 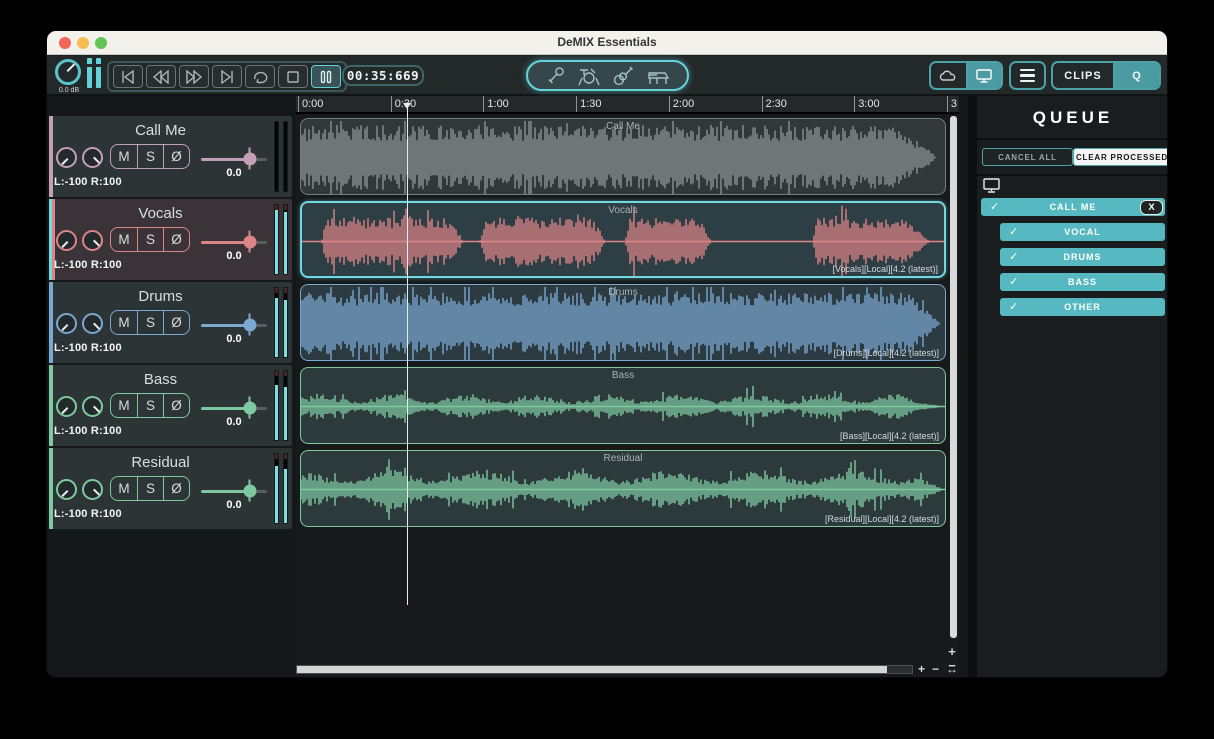 I want to click on queue-item: ✓ BASS, so click(x=1082, y=282).